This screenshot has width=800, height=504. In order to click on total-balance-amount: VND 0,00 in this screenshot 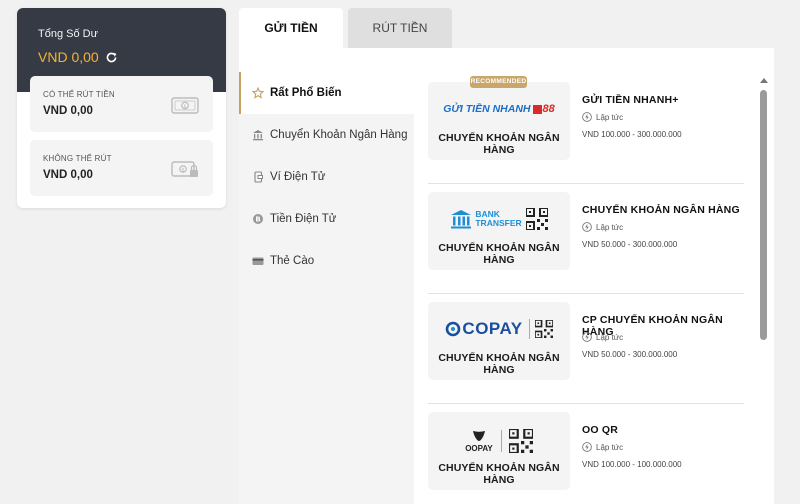, I will do `click(68, 57)`.